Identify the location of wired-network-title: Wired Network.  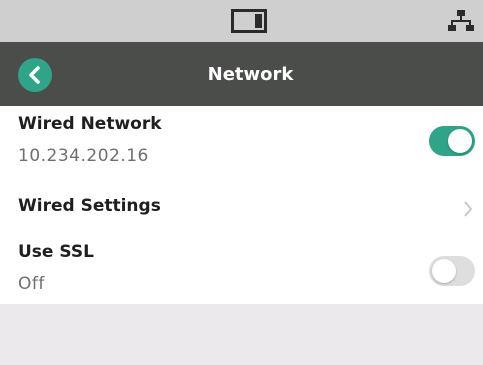
(90, 124).